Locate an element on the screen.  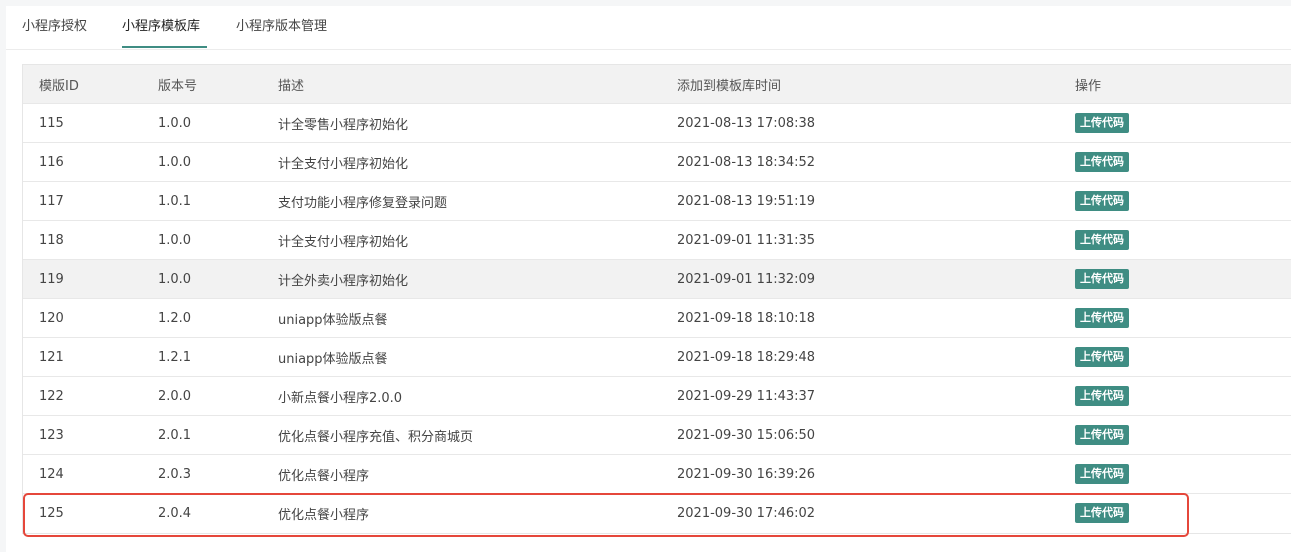
cell-id: 121 is located at coordinates (51, 357).